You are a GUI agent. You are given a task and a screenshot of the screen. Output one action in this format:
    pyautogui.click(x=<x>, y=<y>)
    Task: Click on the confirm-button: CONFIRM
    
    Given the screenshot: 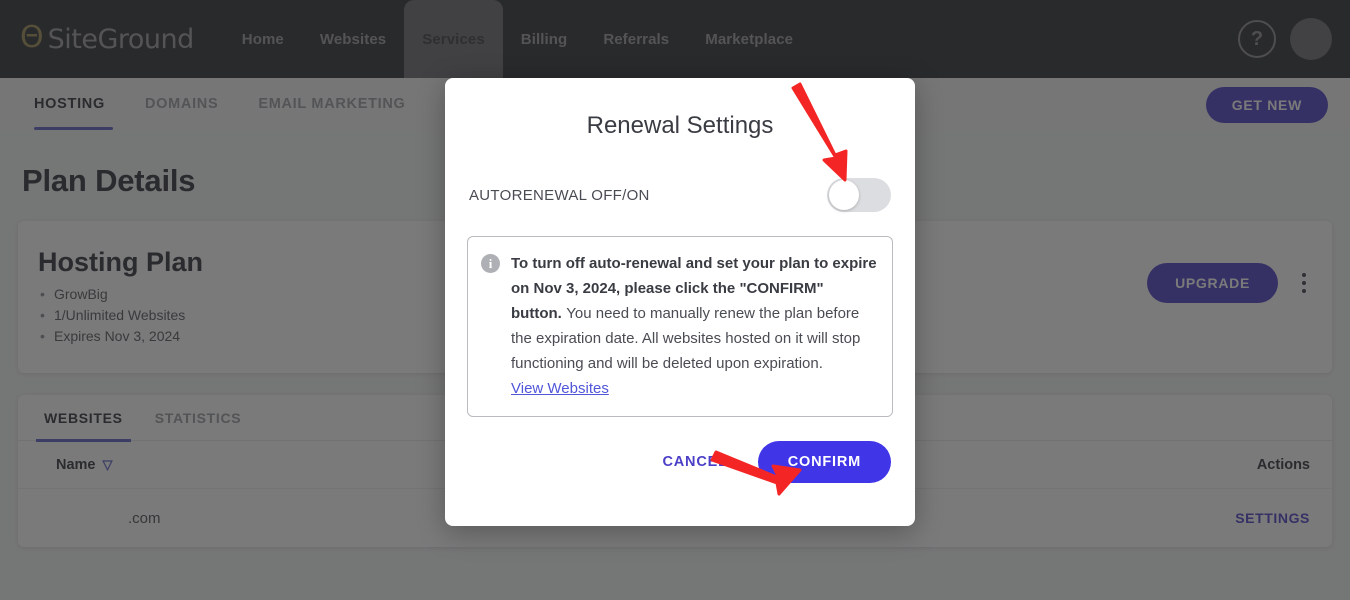 What is the action you would take?
    pyautogui.click(x=824, y=462)
    